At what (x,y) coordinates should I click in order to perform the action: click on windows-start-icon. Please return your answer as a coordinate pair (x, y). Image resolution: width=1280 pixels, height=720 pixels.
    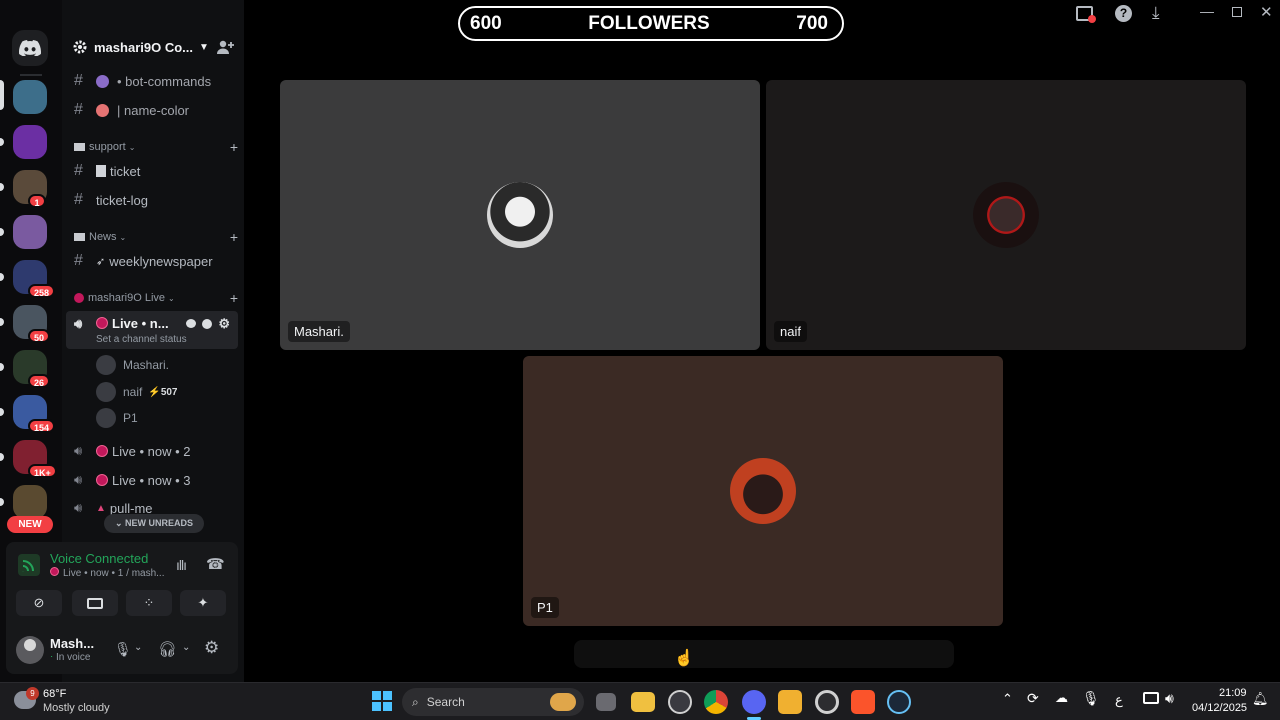
    Looking at the image, I should click on (382, 701).